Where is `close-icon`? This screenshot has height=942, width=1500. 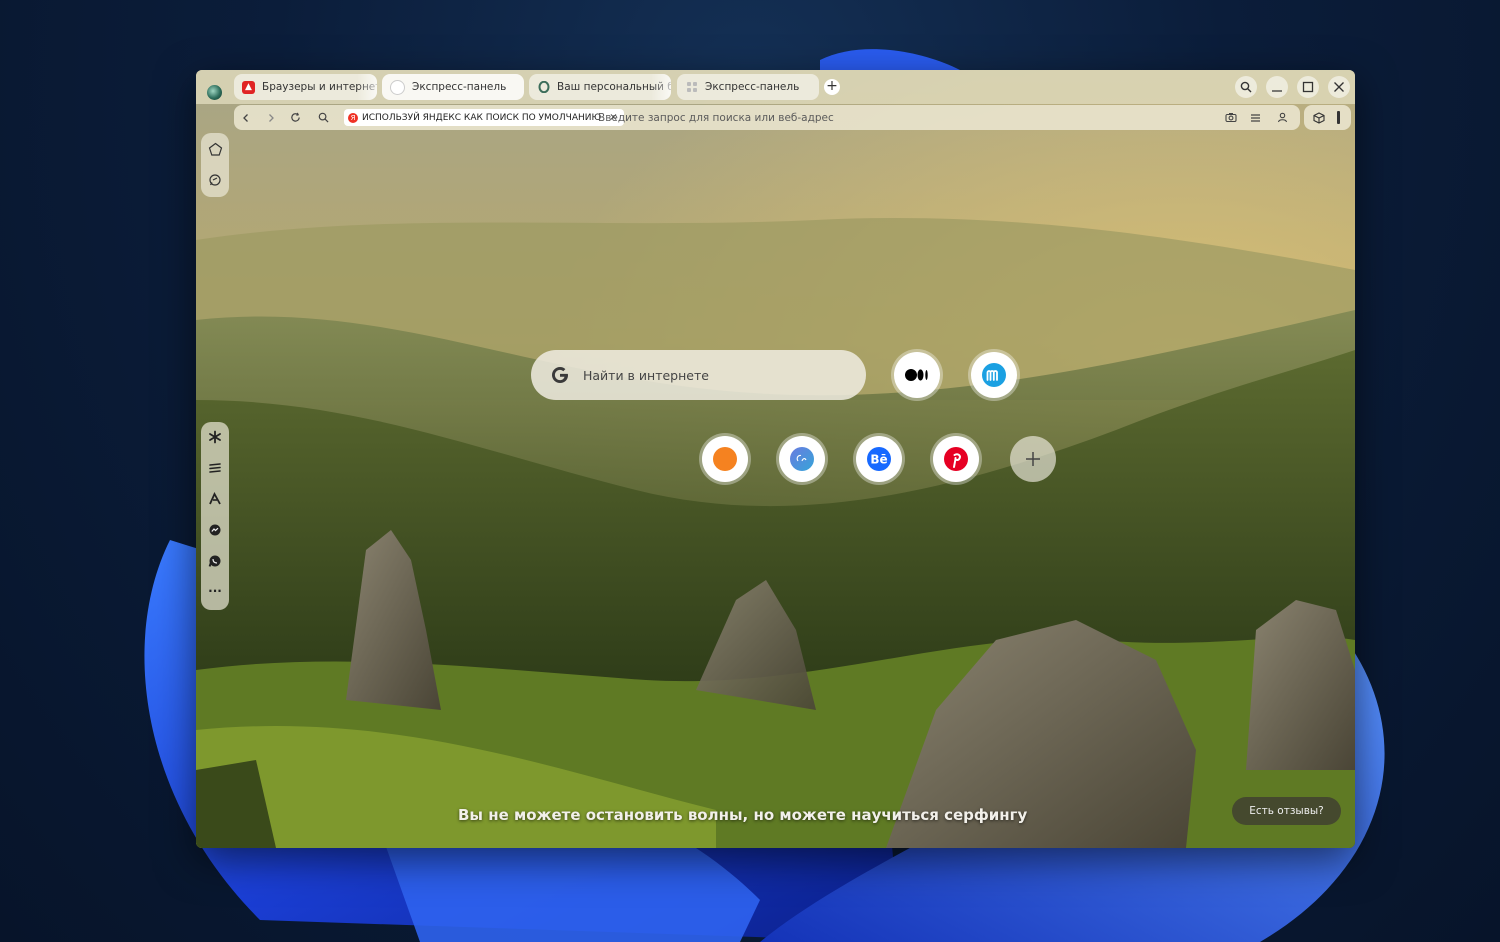
close-icon is located at coordinates (1339, 87).